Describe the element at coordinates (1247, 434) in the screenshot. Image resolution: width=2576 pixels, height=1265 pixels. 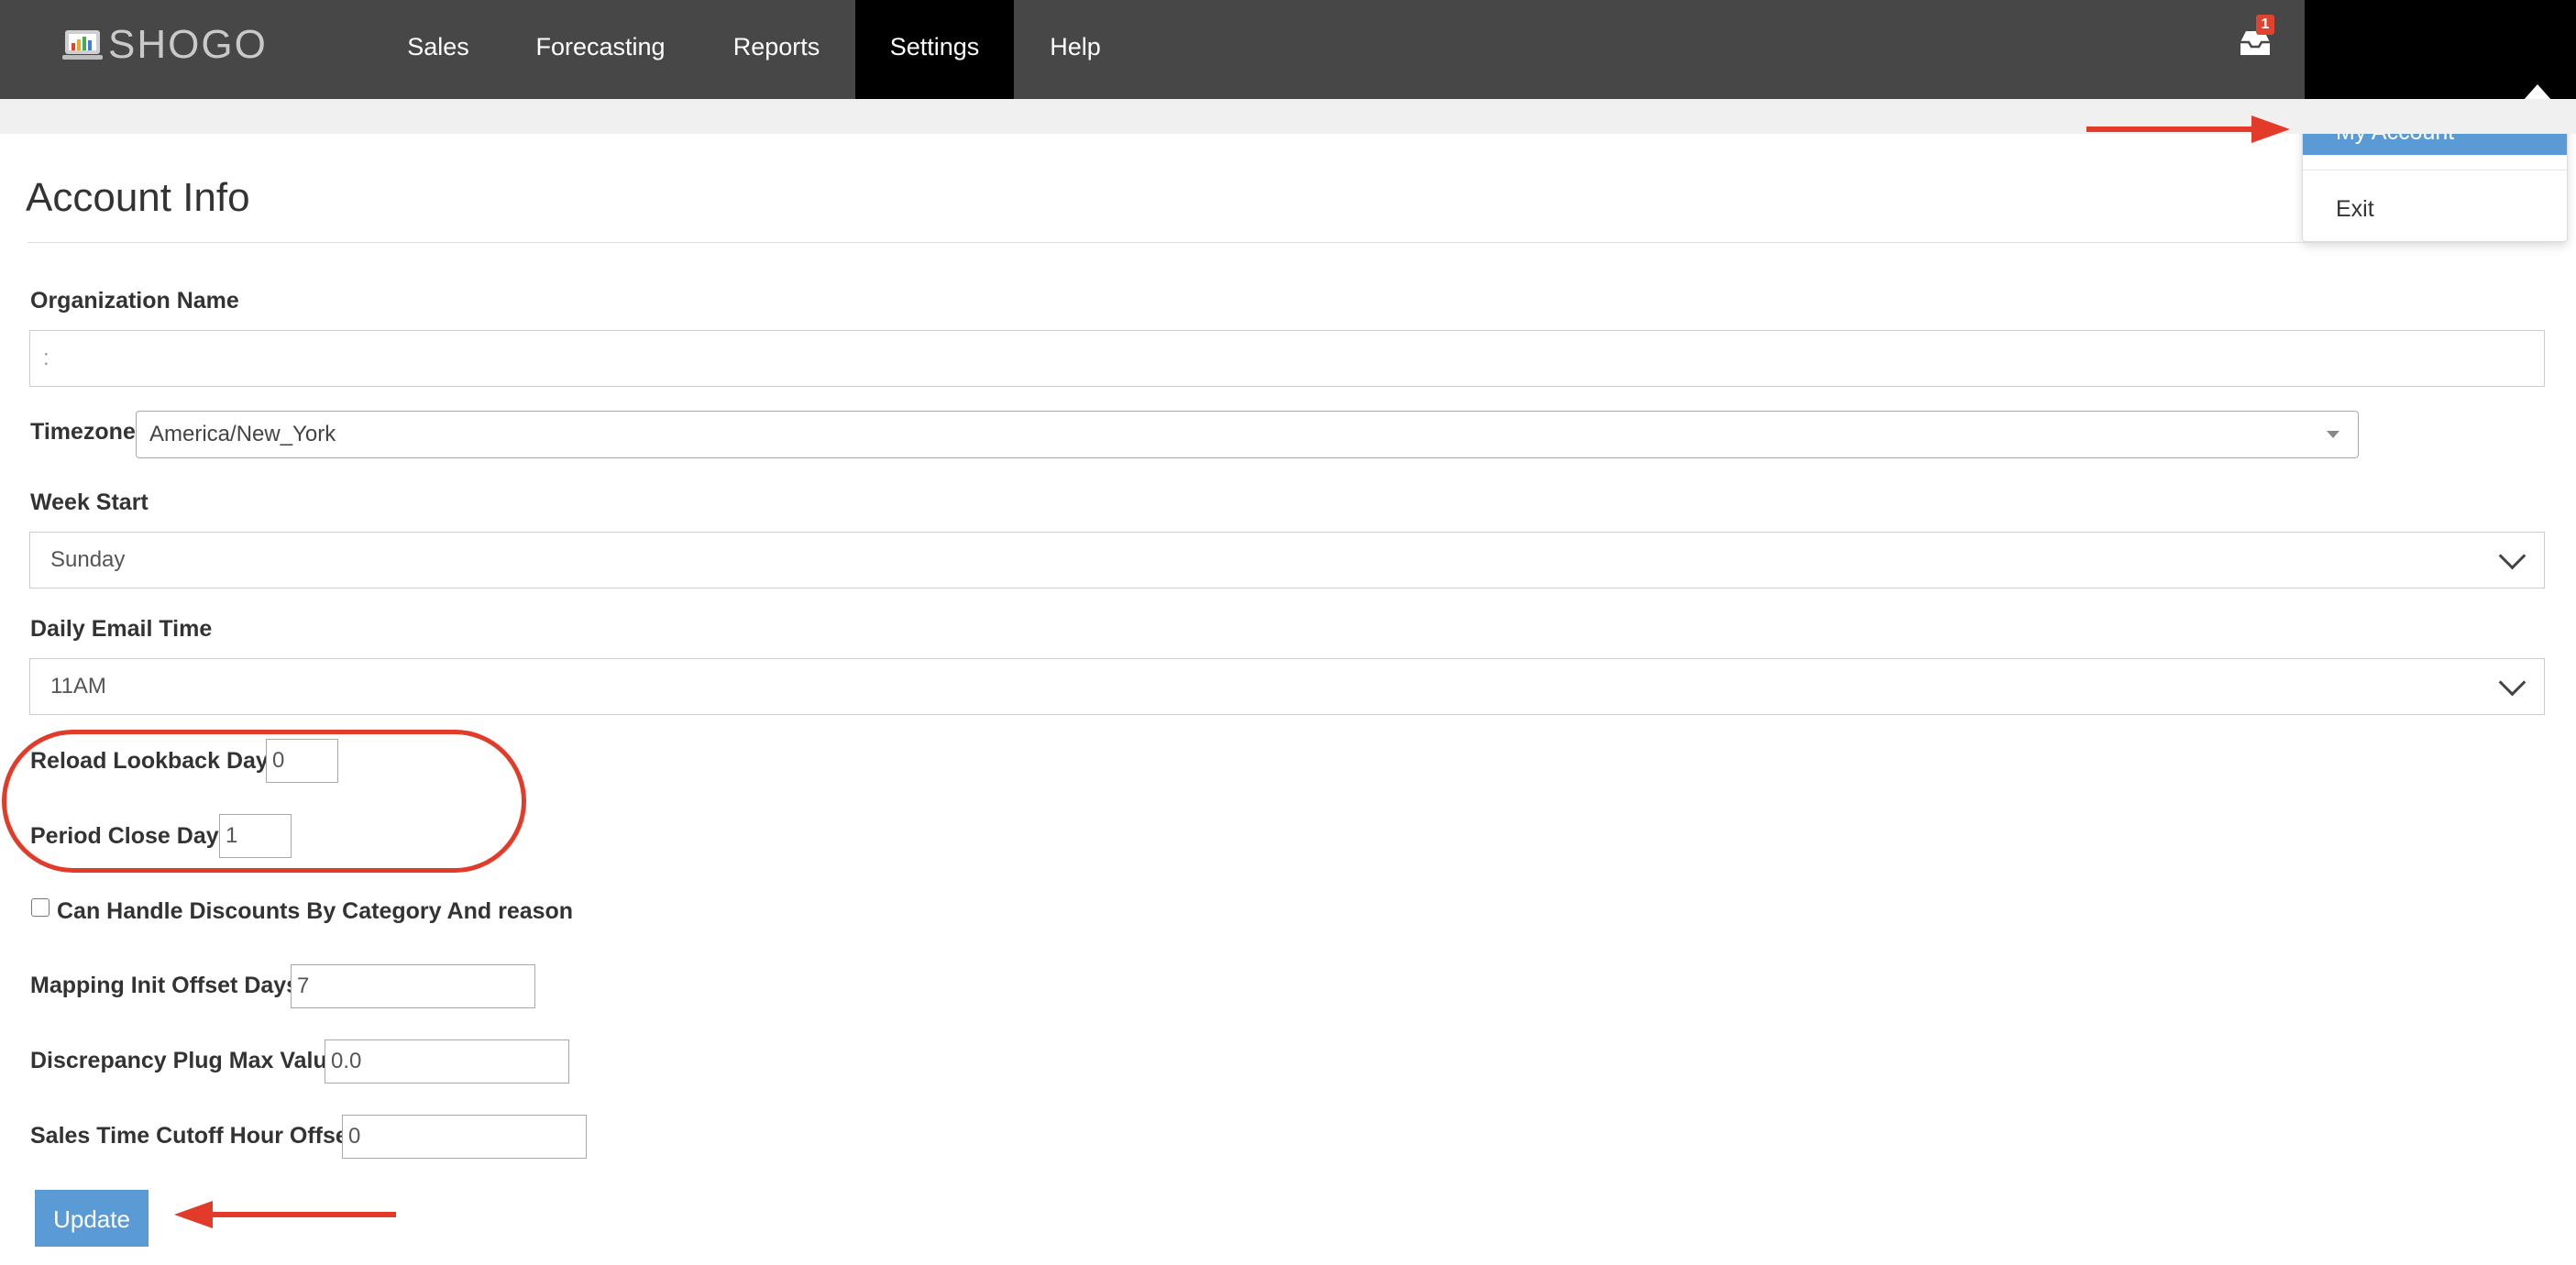
I see `timezone-select: America/New_York` at that location.